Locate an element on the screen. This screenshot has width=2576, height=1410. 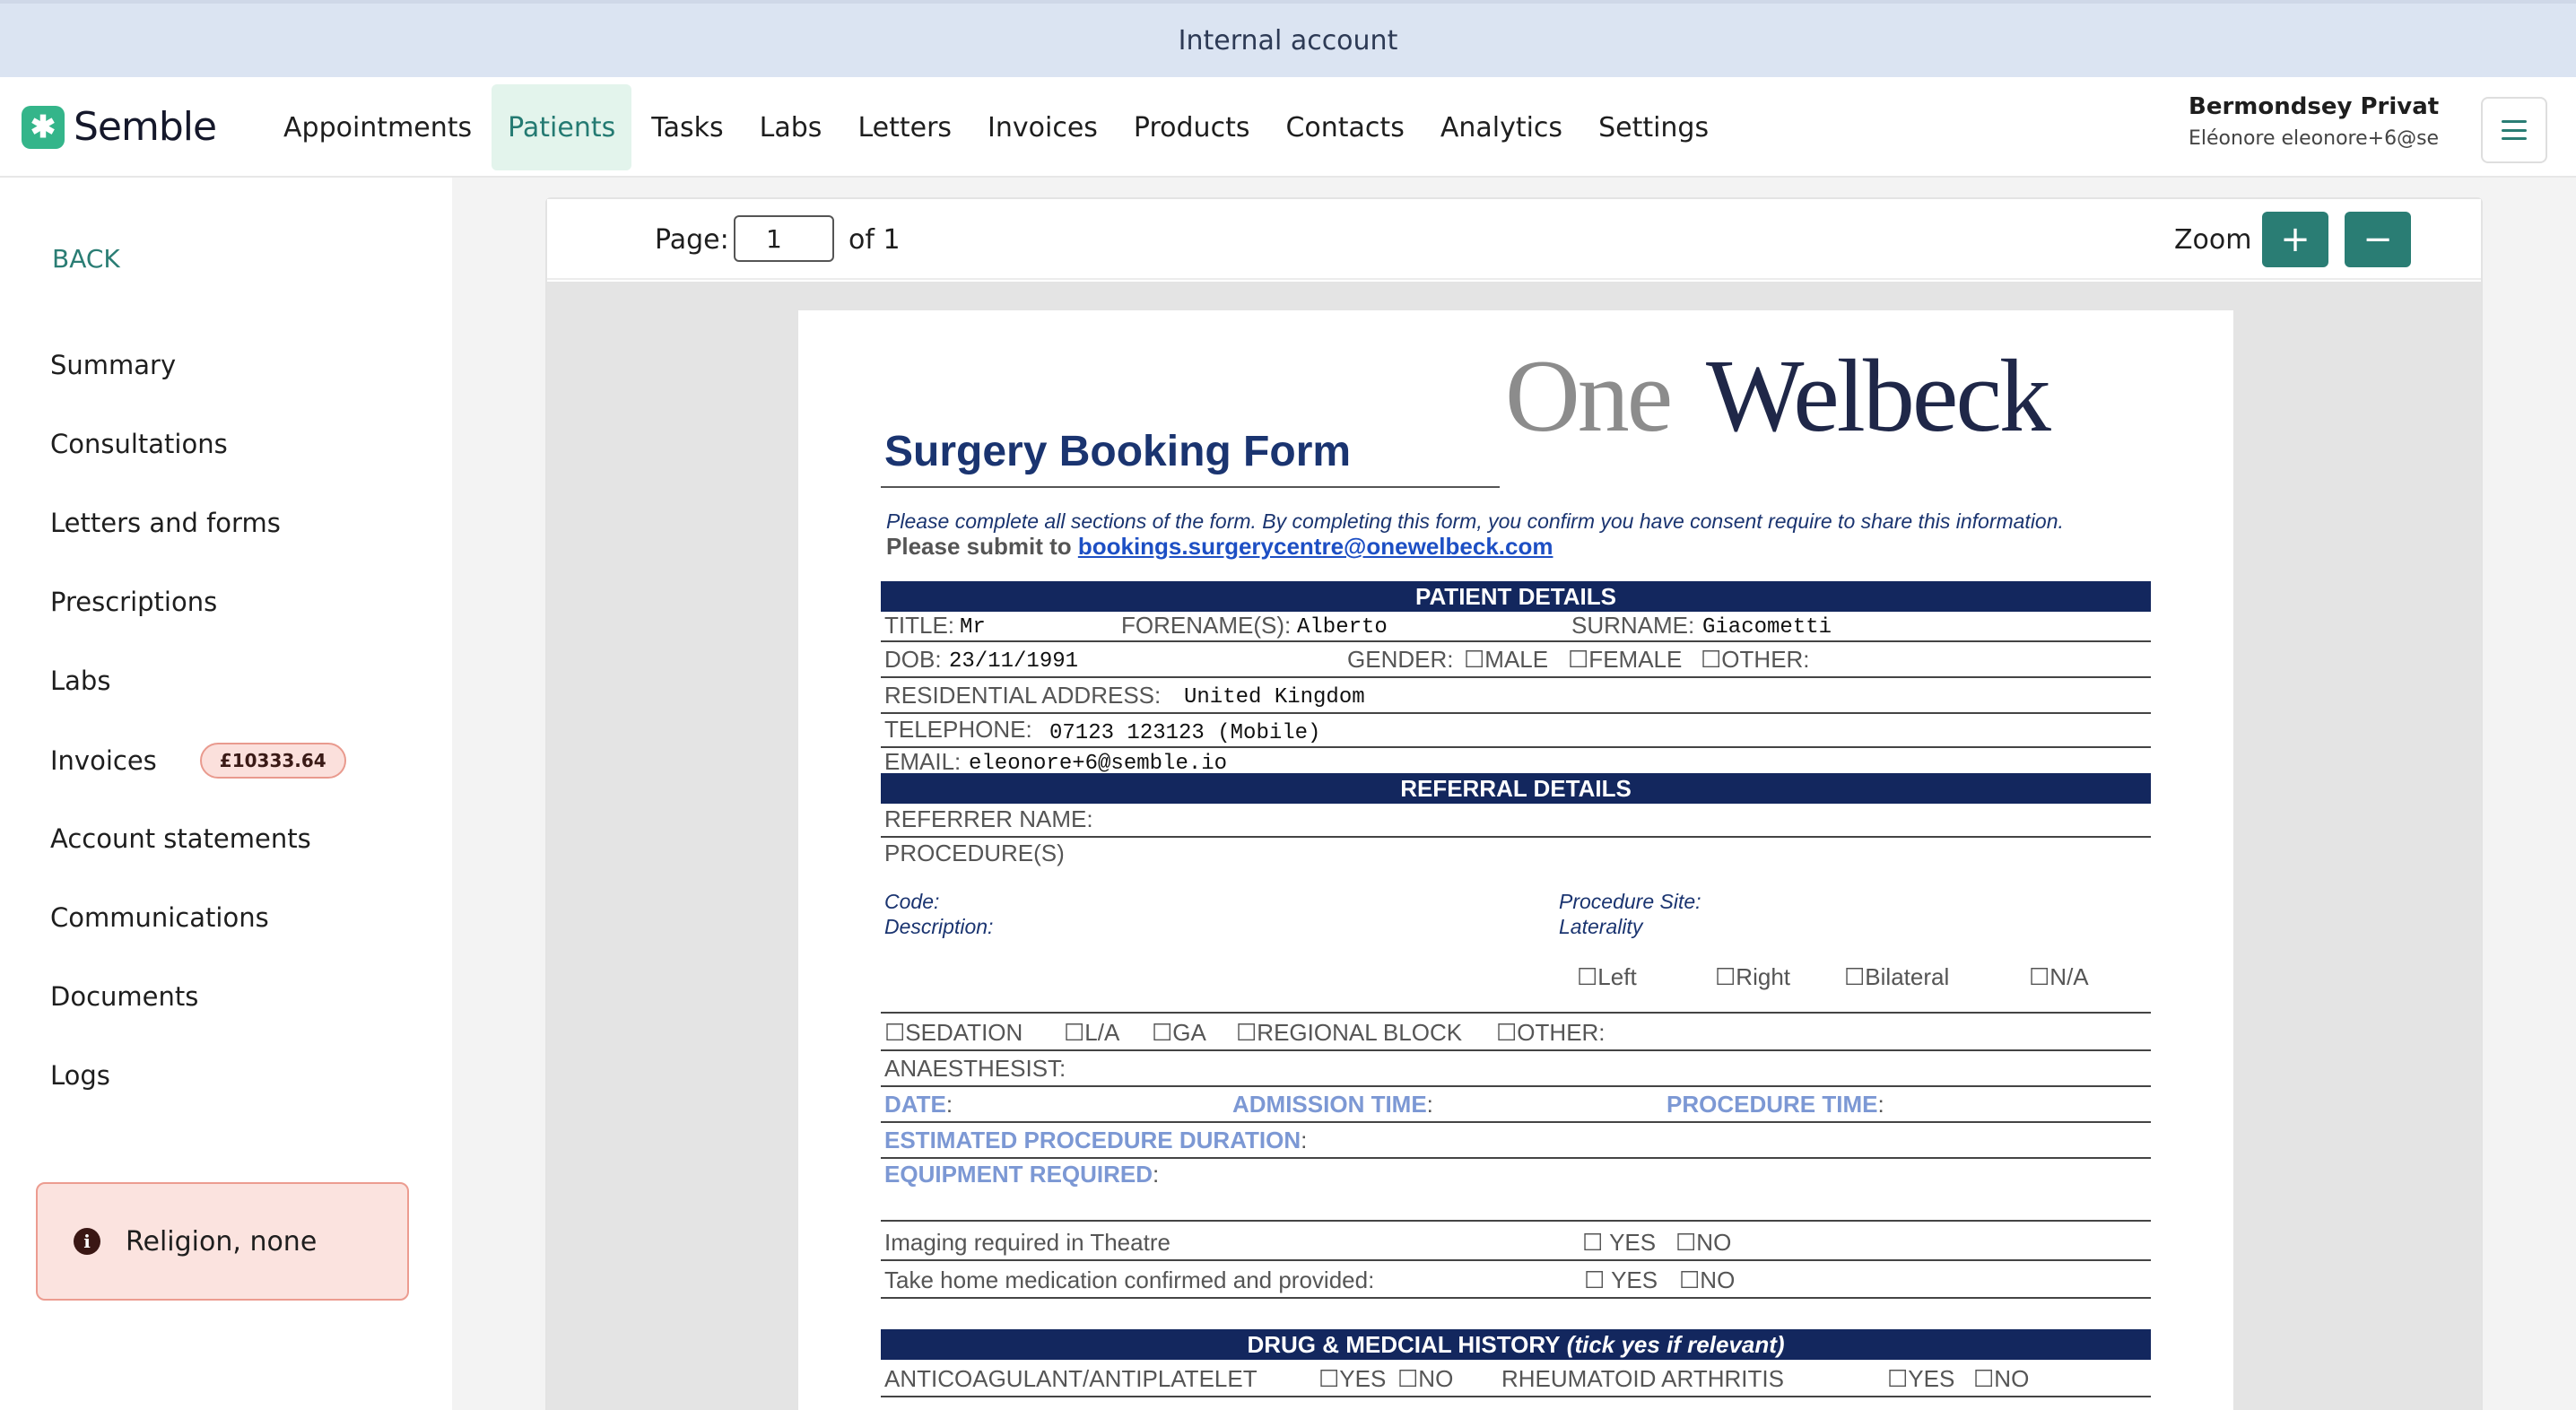
sidebar-item-letters-and-forms: Letters and forms is located at coordinates (165, 523).